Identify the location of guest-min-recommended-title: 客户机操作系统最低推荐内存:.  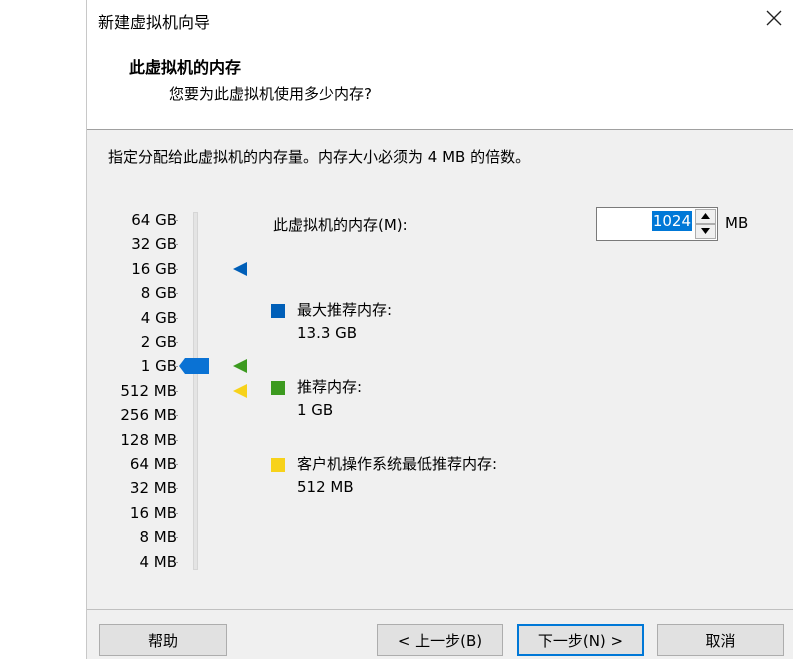
(397, 464).